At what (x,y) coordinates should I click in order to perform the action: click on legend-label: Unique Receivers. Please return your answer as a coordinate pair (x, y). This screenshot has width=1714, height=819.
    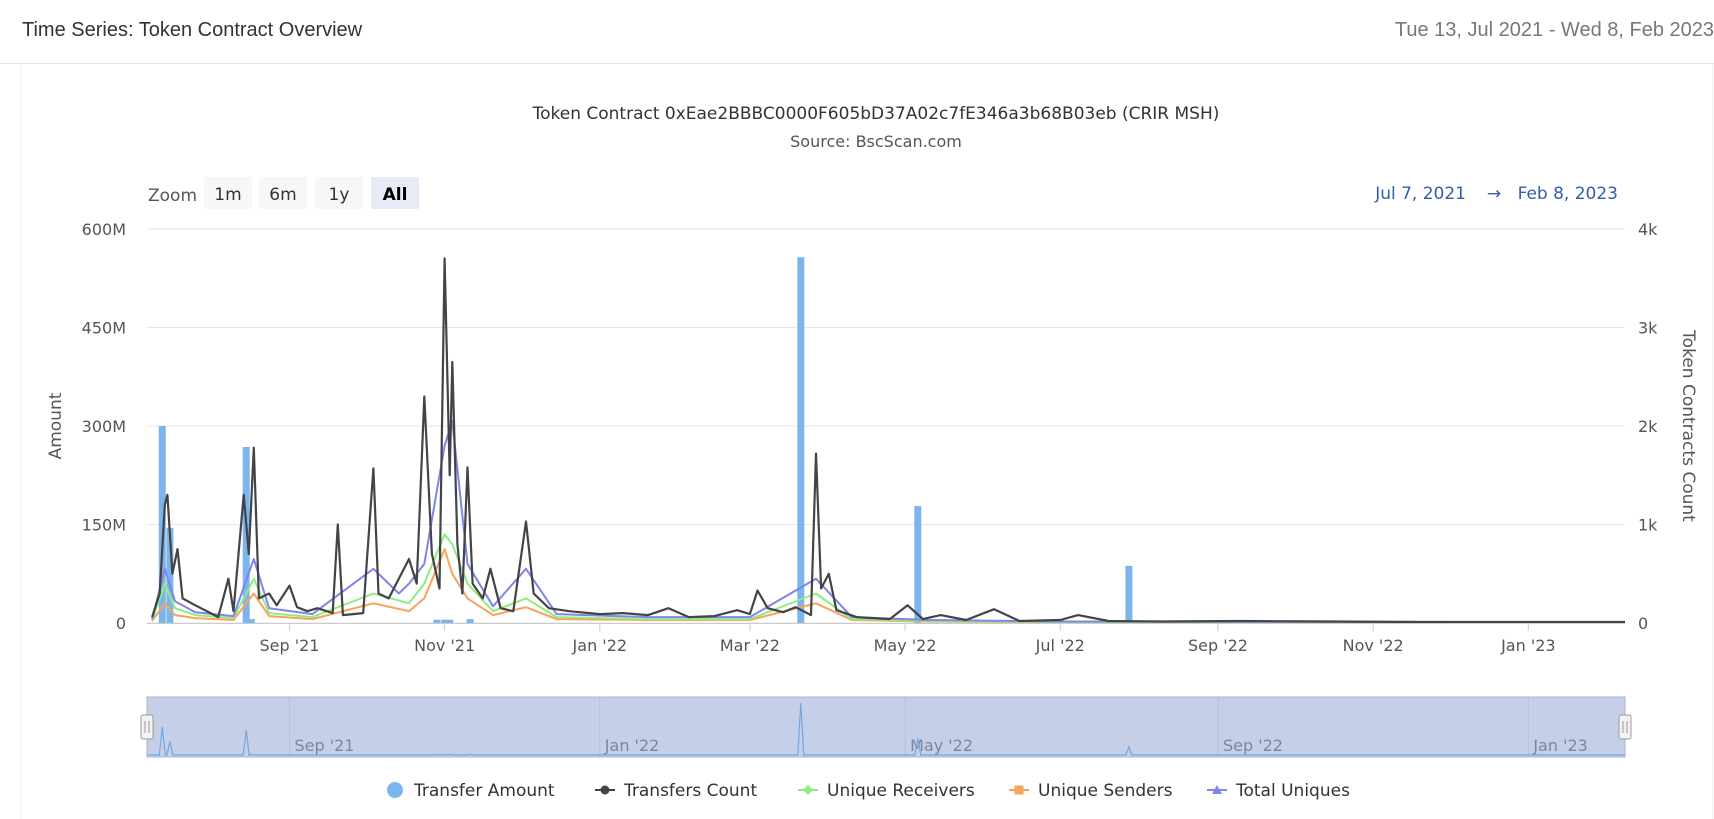
    Looking at the image, I should click on (901, 791).